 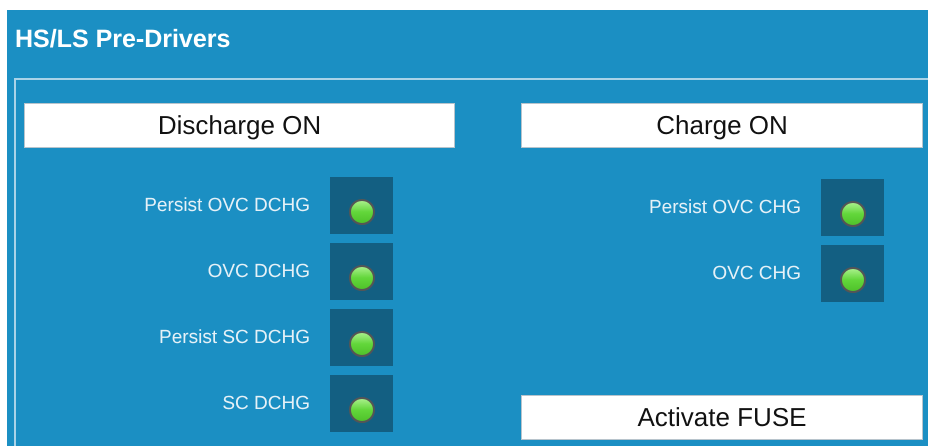 What do you see at coordinates (266, 403) in the screenshot?
I see `indicator-label: SC DCHG` at bounding box center [266, 403].